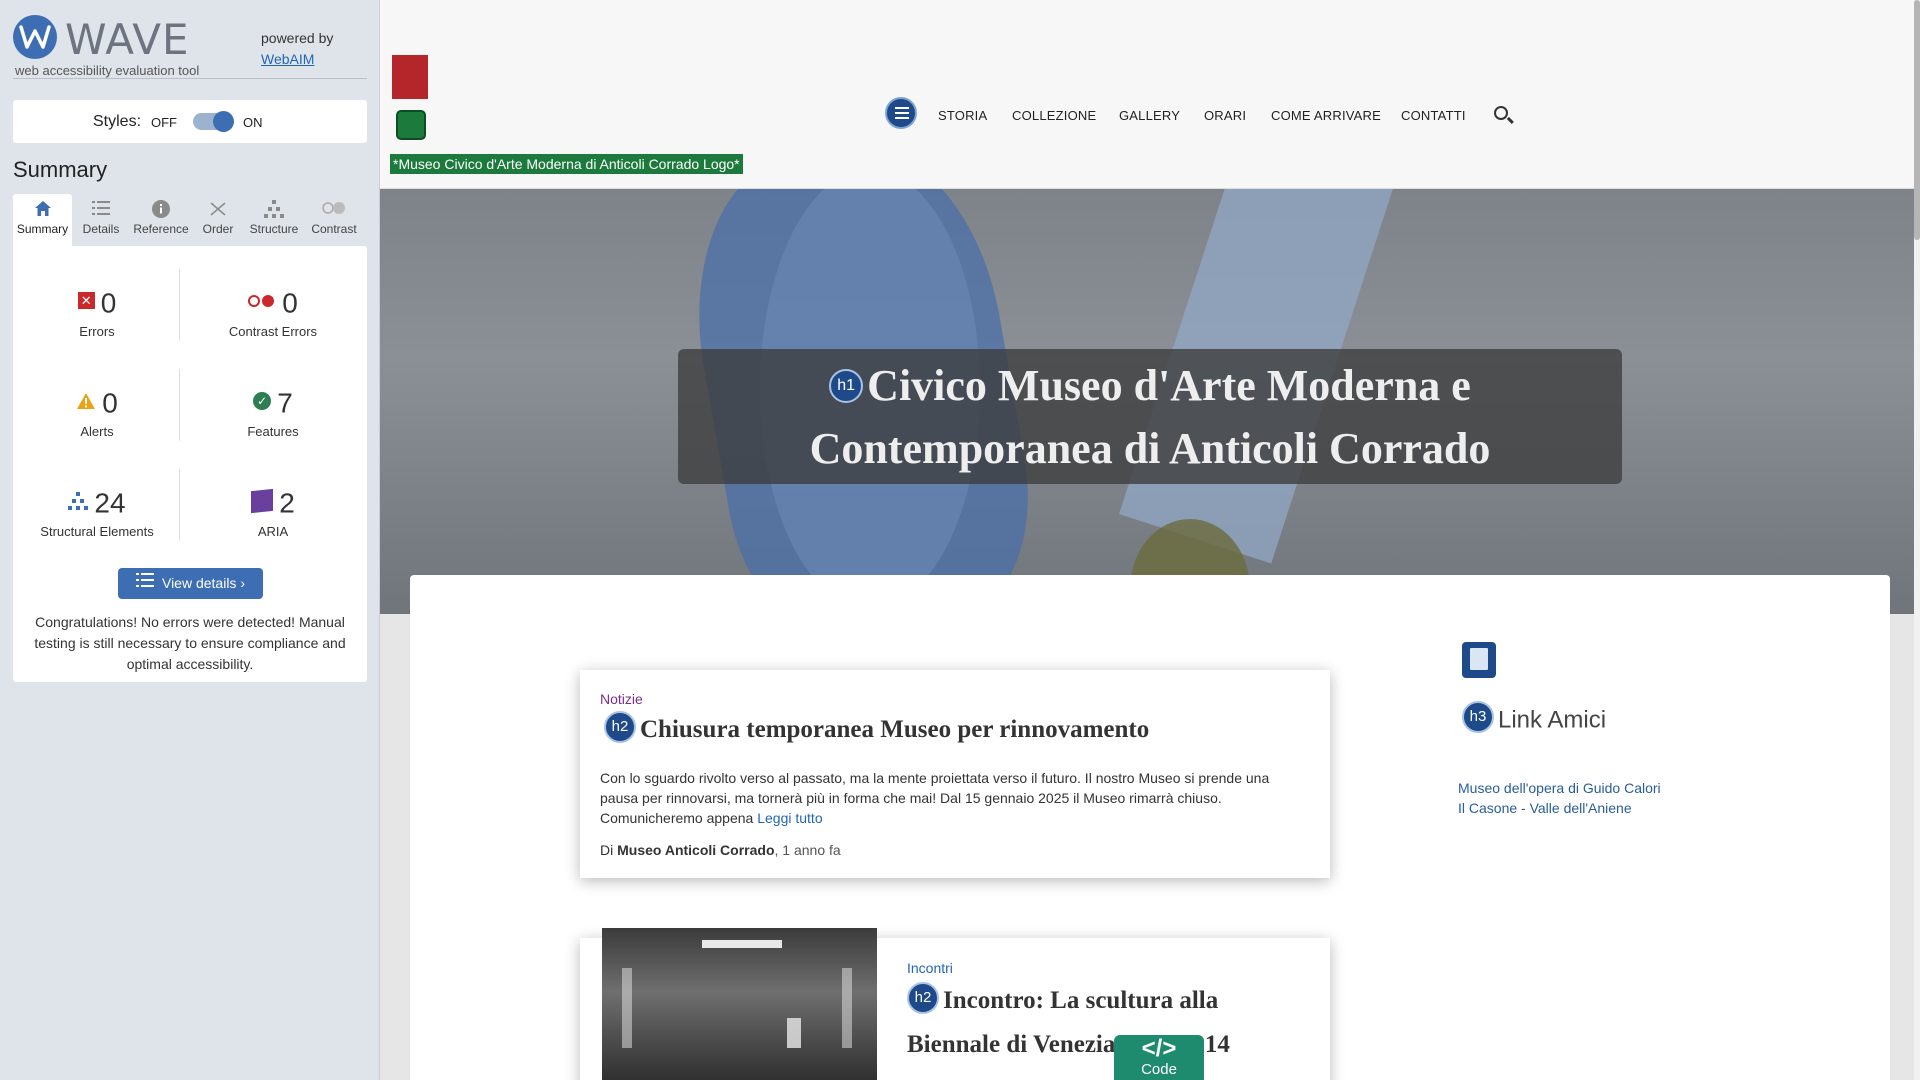 The width and height of the screenshot is (1920, 1080). I want to click on styles-on-label: ON, so click(253, 122).